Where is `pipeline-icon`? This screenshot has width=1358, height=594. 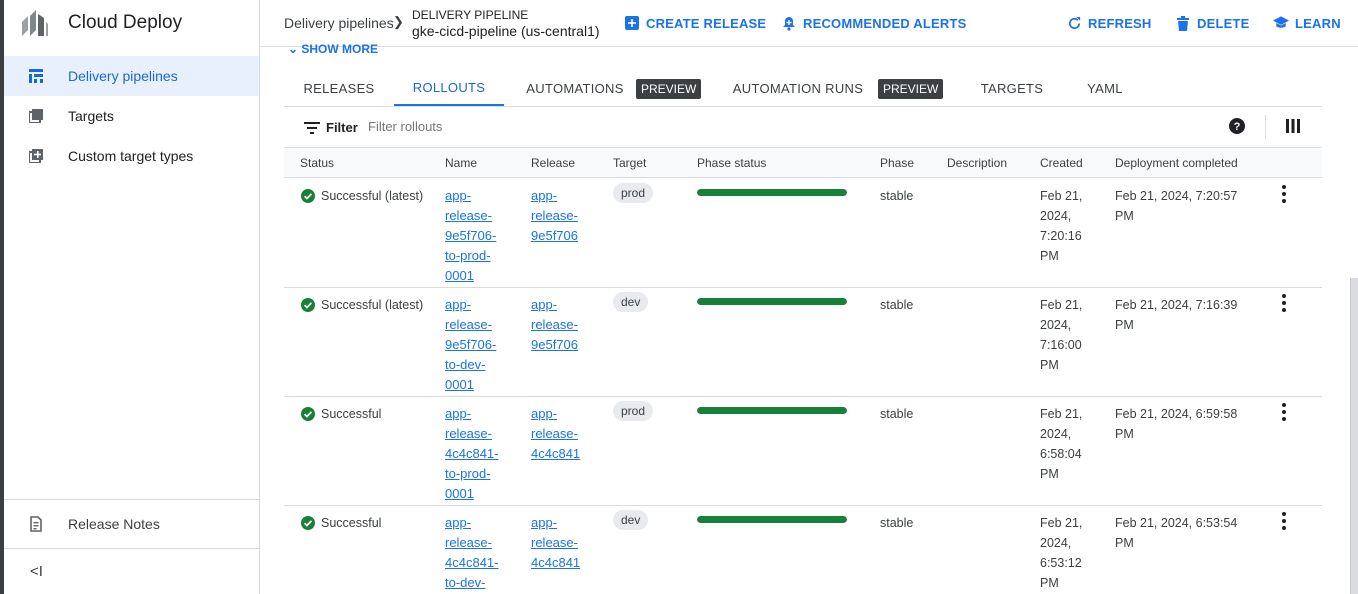
pipeline-icon is located at coordinates (36, 76).